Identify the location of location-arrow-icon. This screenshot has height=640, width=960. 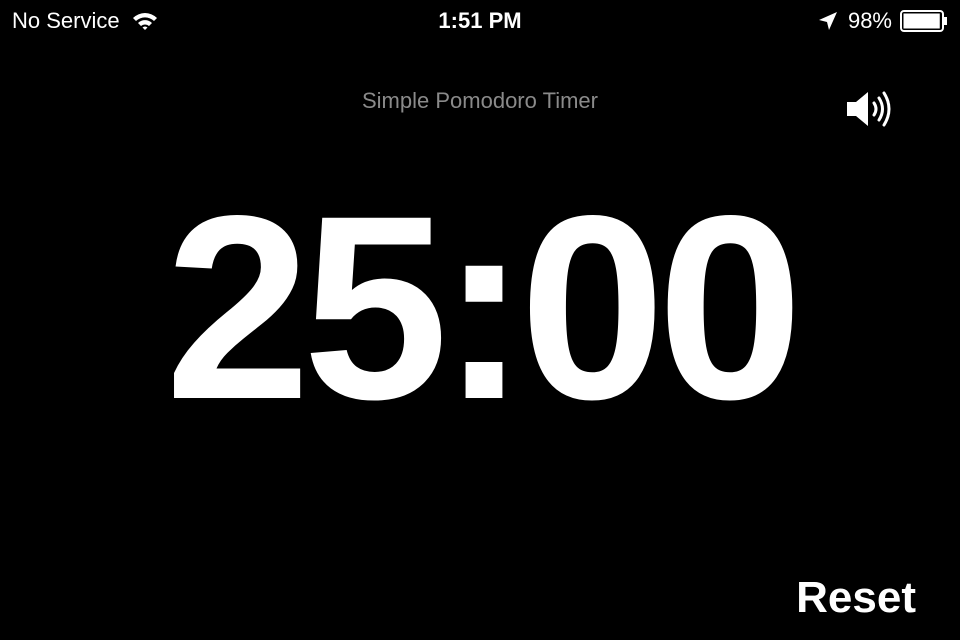
(827, 21).